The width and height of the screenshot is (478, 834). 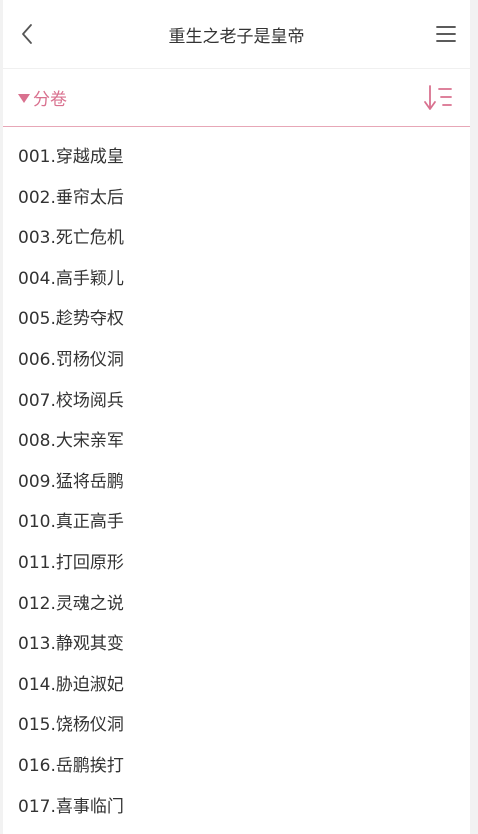 What do you see at coordinates (236, 766) in the screenshot?
I see `chapter-item: 016.岳鹏挨打` at bounding box center [236, 766].